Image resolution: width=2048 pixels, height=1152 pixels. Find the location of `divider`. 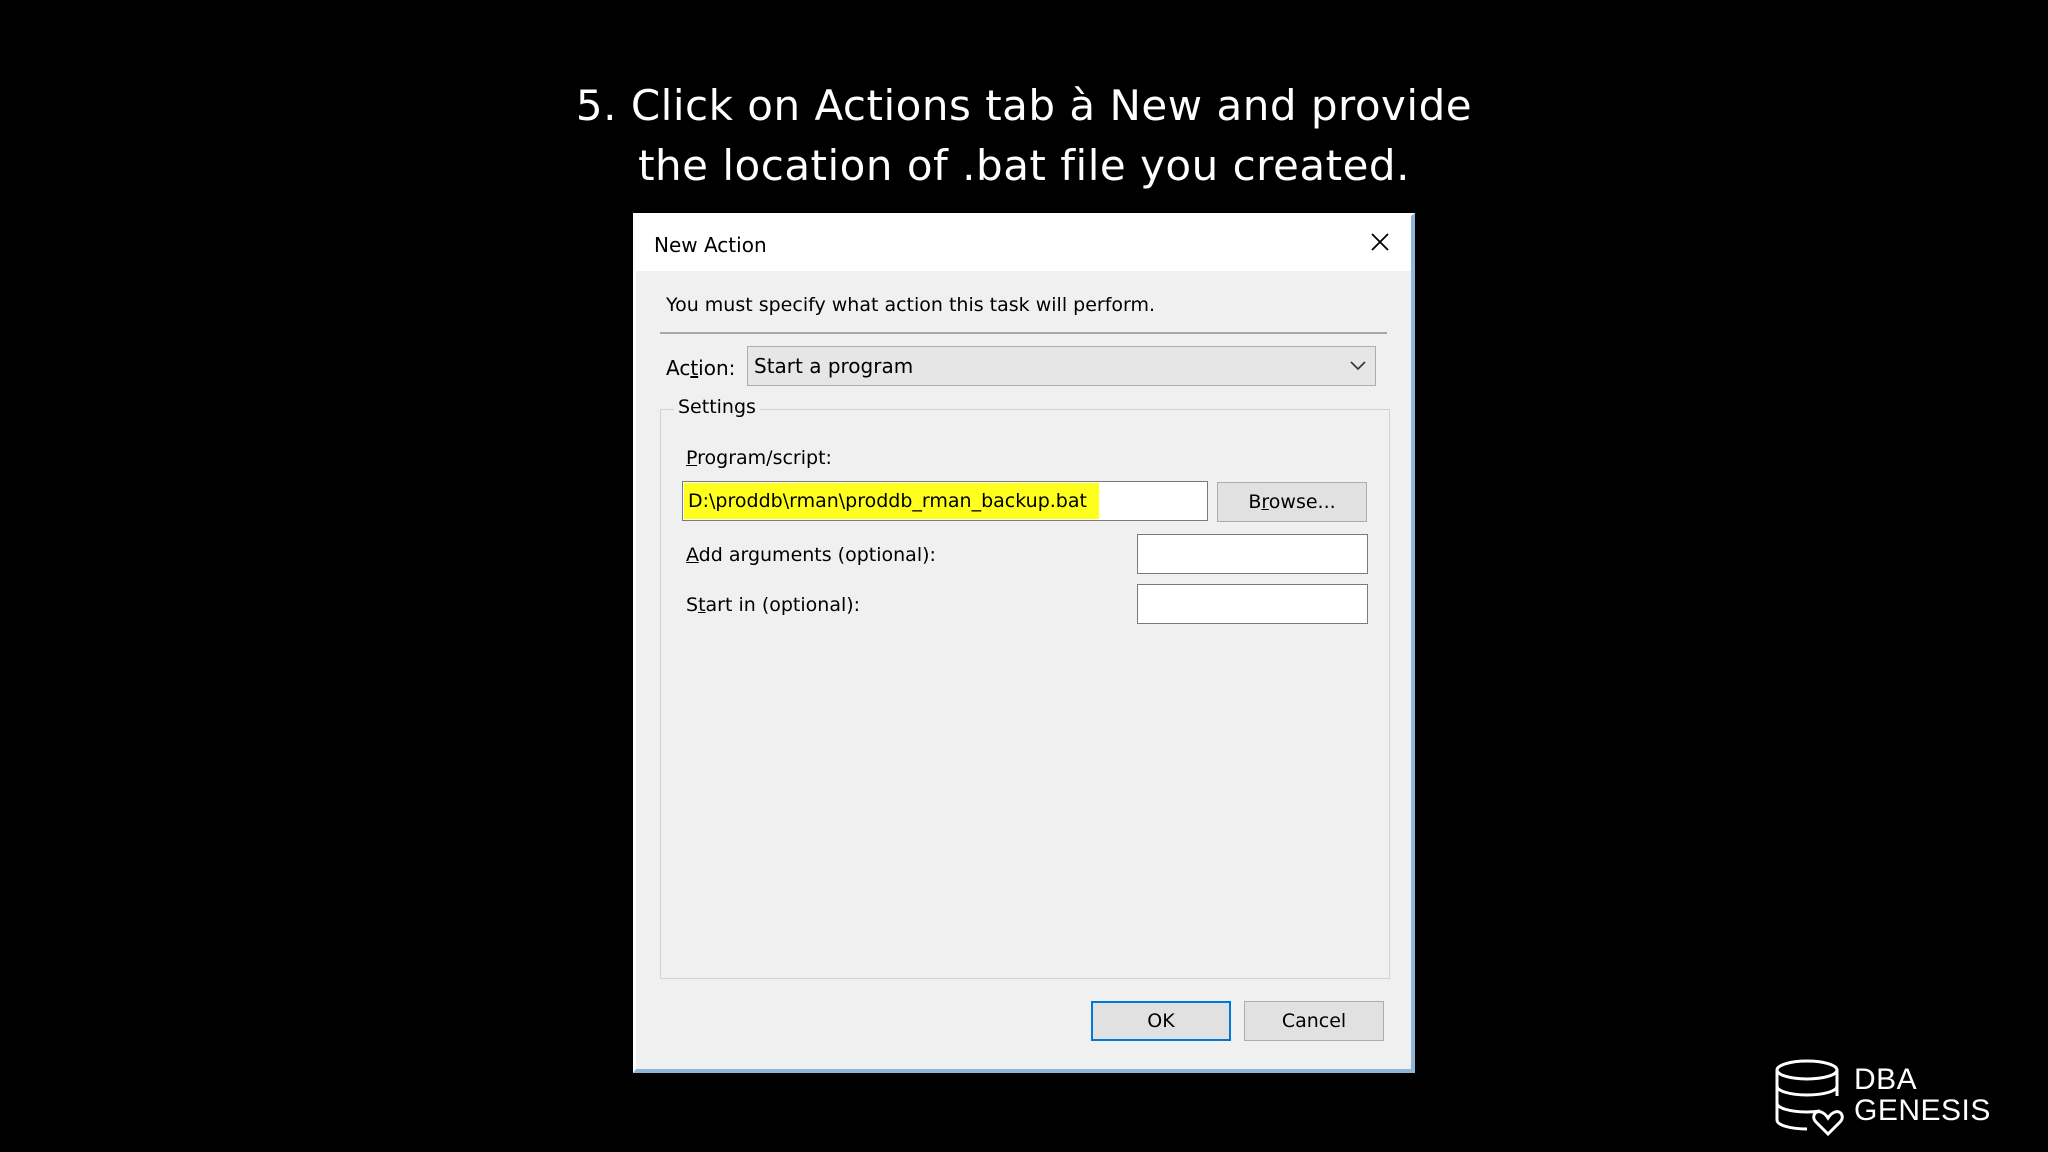

divider is located at coordinates (1023, 333).